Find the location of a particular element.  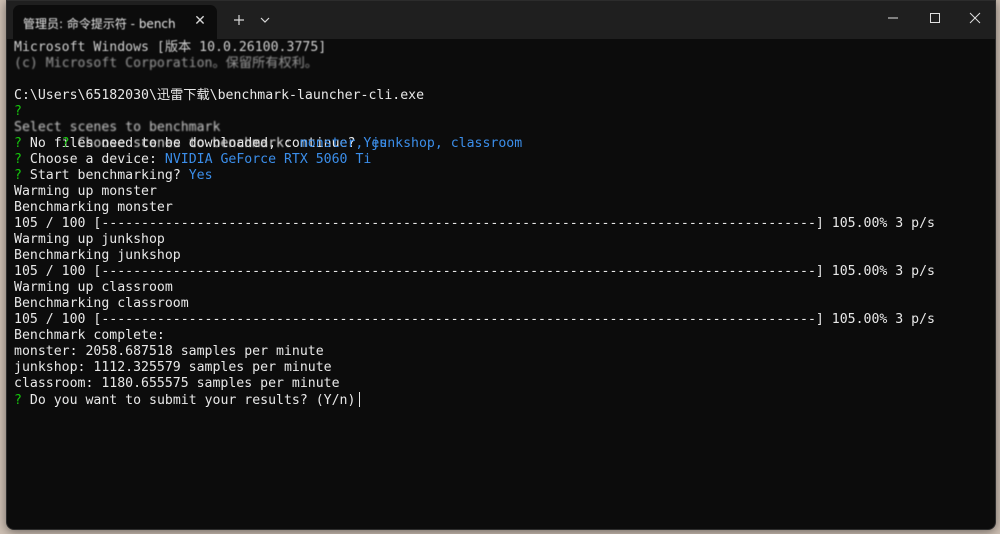

minimize-button is located at coordinates (893, 18).